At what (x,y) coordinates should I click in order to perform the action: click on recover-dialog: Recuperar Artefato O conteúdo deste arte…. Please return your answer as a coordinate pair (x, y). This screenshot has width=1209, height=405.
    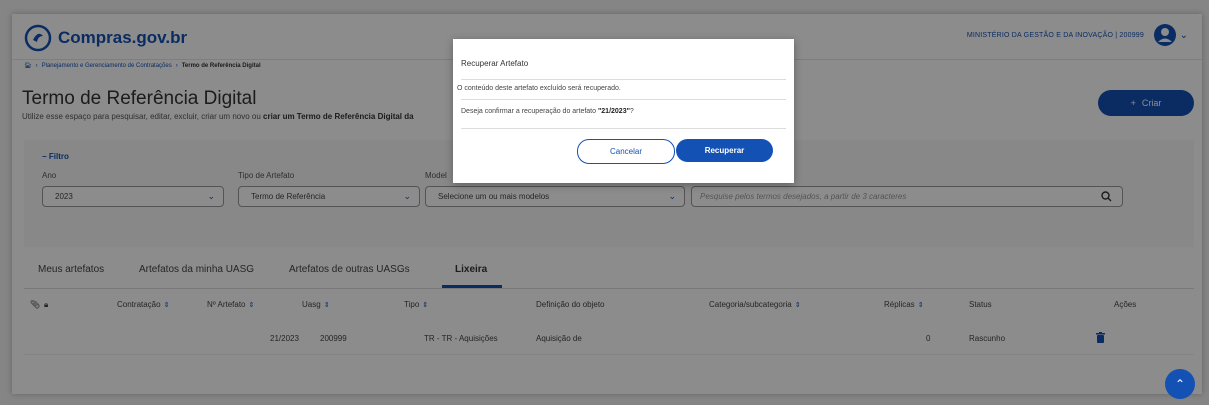
    Looking at the image, I should click on (623, 111).